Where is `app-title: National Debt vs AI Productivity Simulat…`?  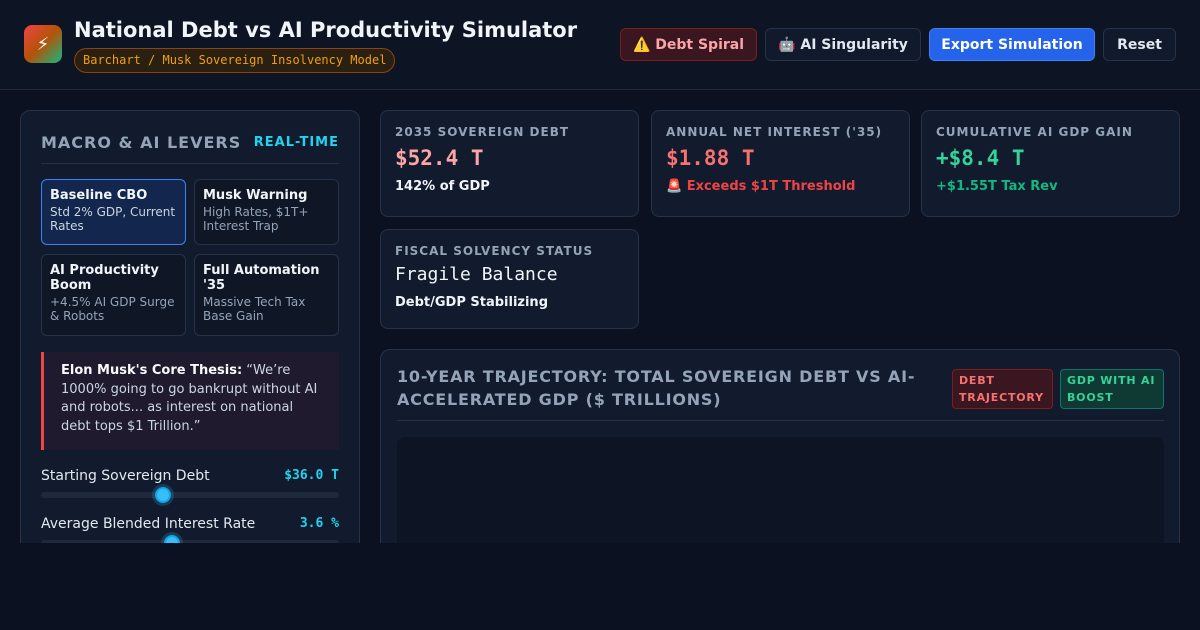
app-title: National Debt vs AI Productivity Simulat… is located at coordinates (326, 30).